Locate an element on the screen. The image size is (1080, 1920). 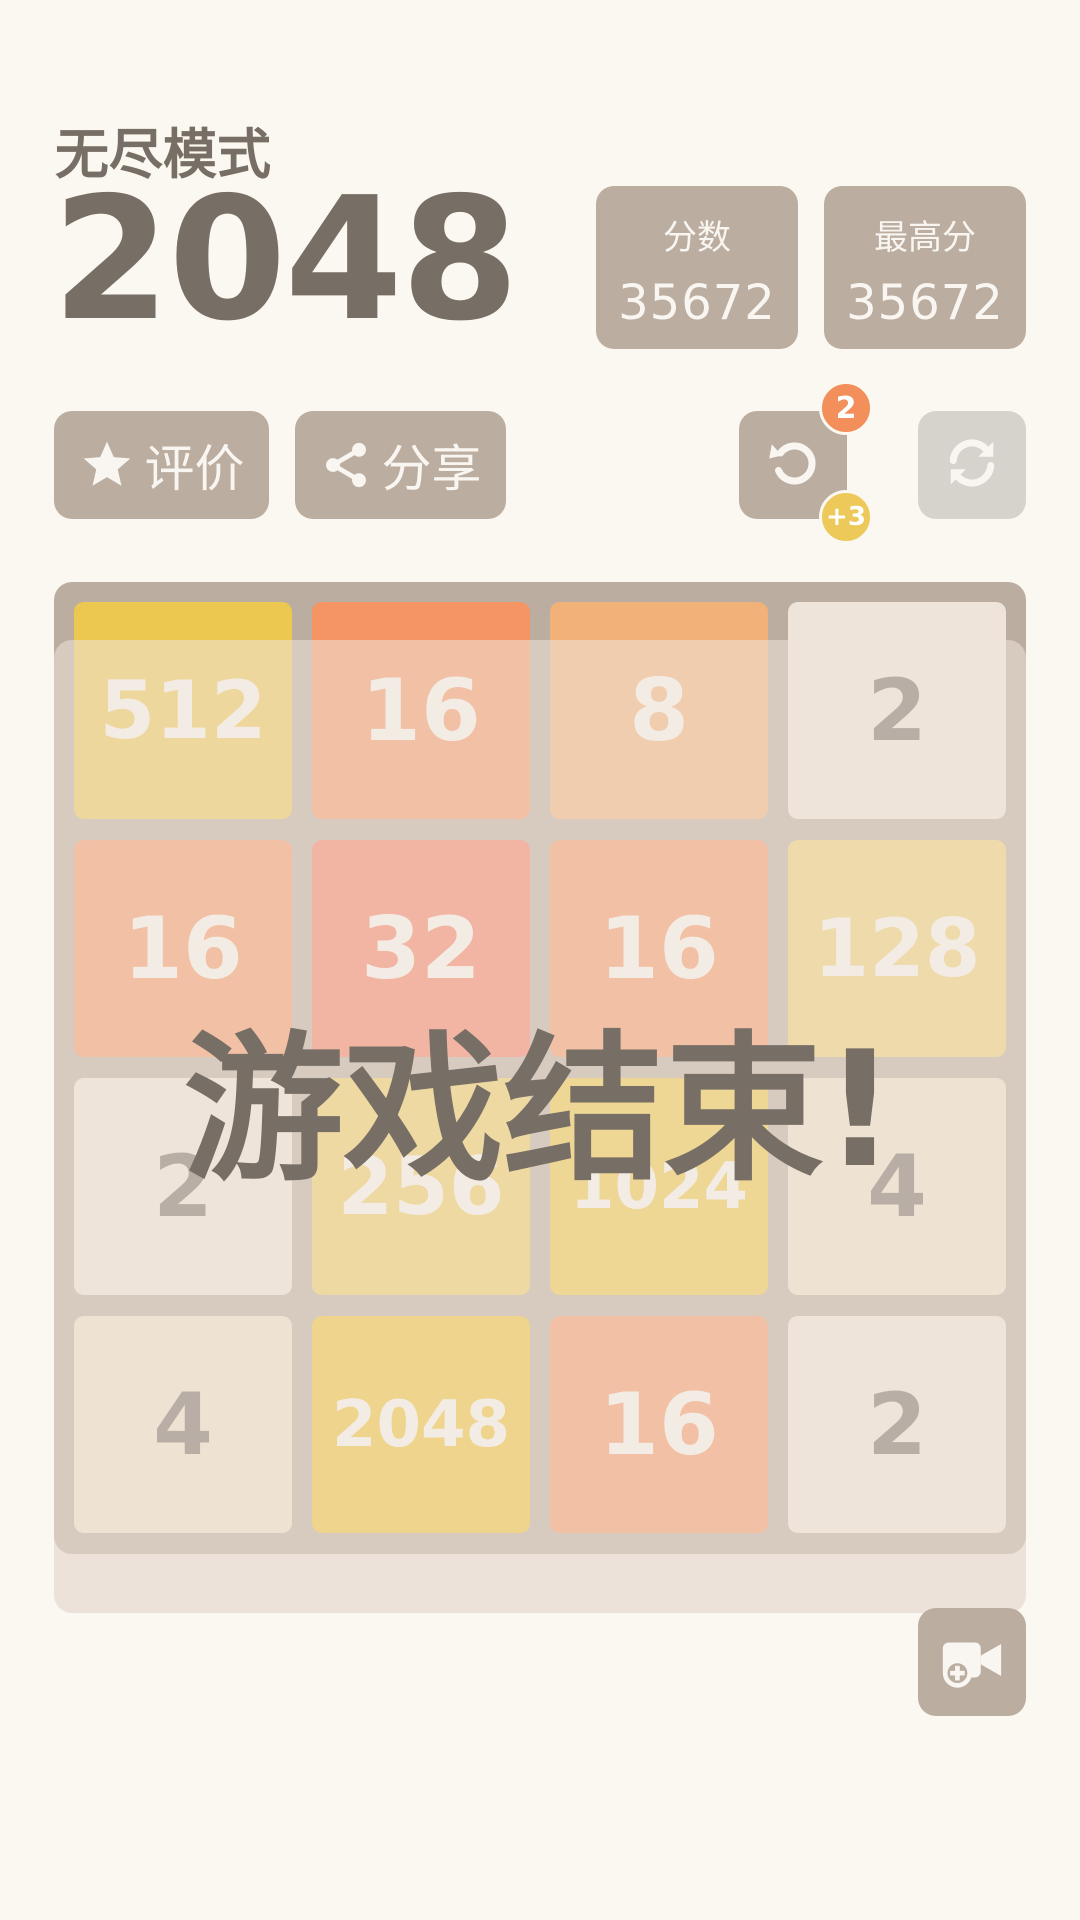
share-button-label: 分享 is located at coordinates (431, 469).